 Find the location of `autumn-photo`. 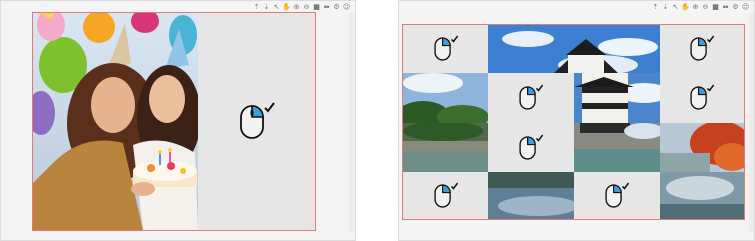

autumn-photo is located at coordinates (702, 147).